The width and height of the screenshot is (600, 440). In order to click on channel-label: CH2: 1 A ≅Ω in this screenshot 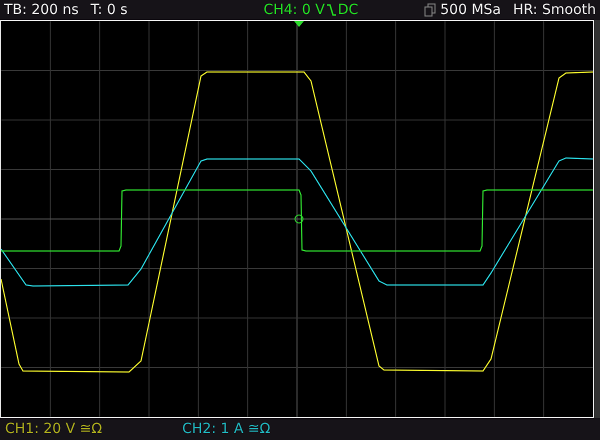, I will do `click(226, 429)`.